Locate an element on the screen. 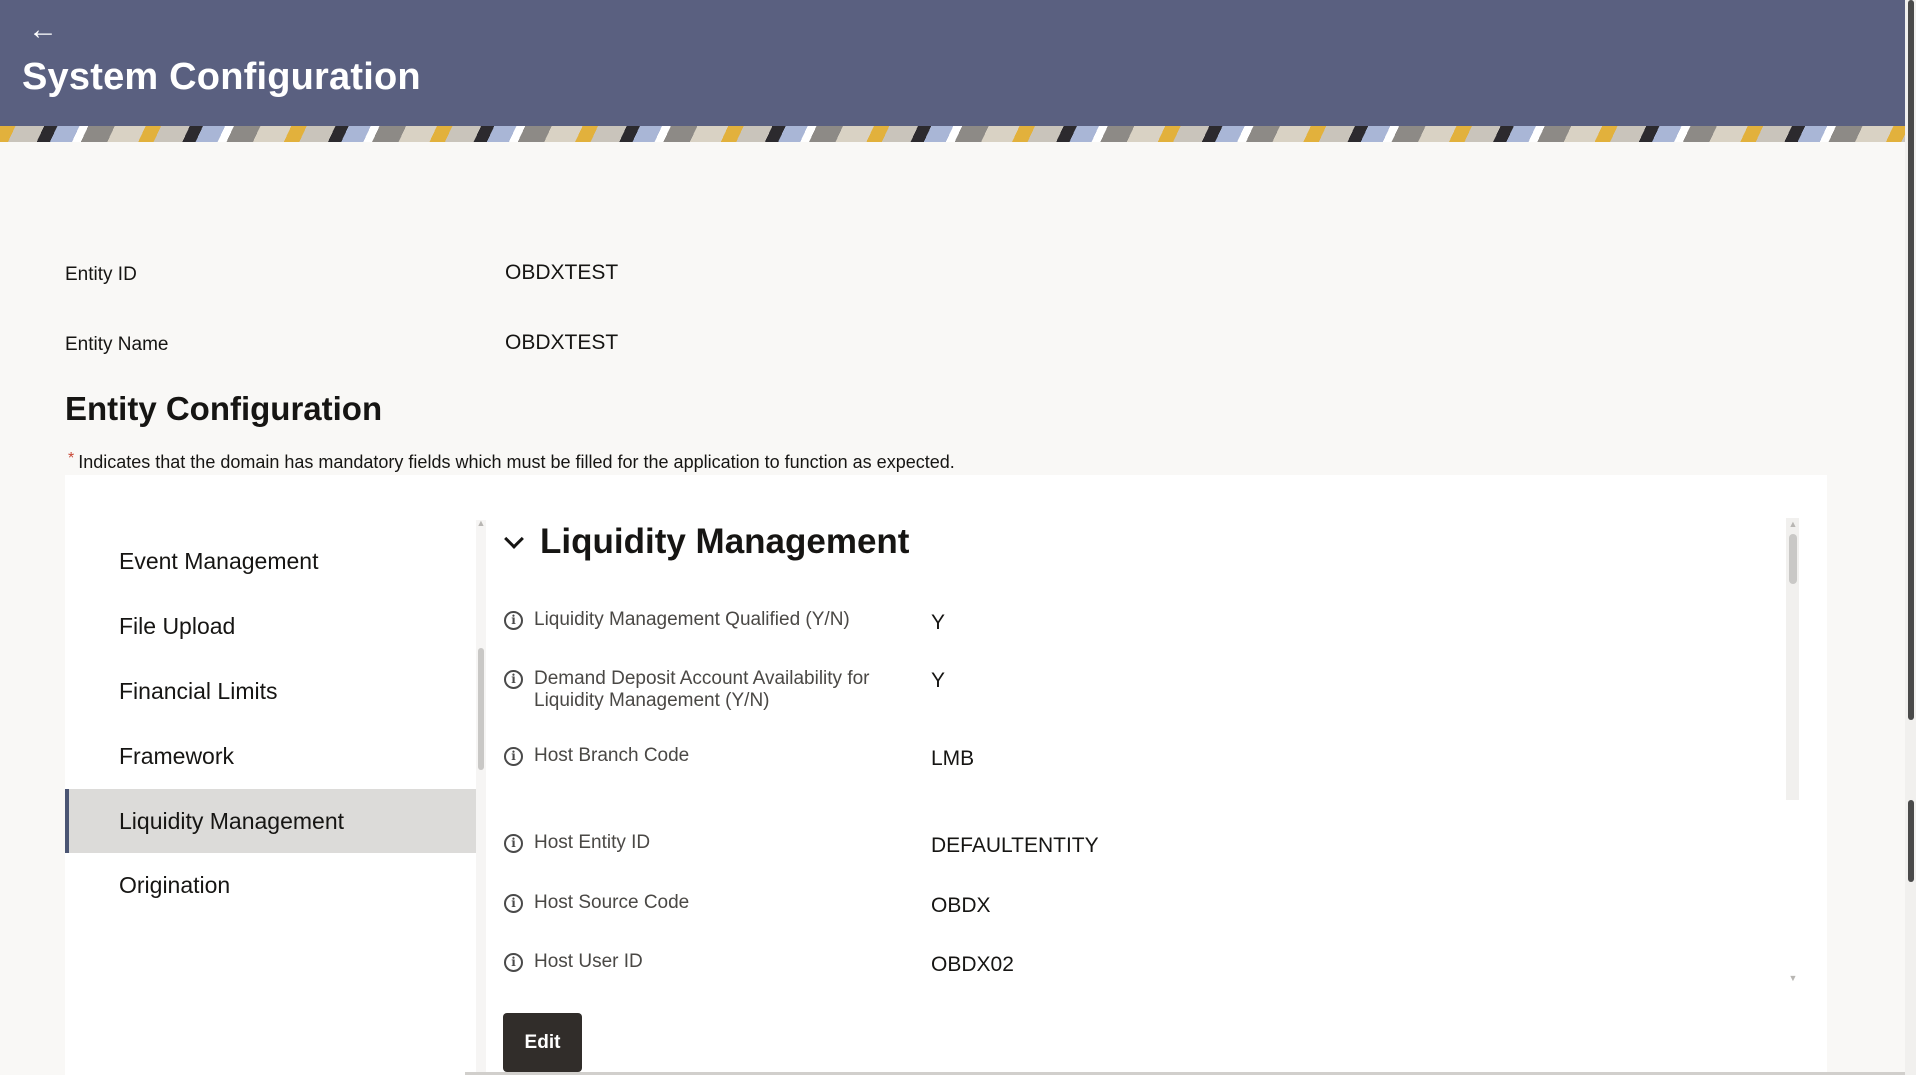 The image size is (1916, 1075). page-title: System Configuration is located at coordinates (221, 77).